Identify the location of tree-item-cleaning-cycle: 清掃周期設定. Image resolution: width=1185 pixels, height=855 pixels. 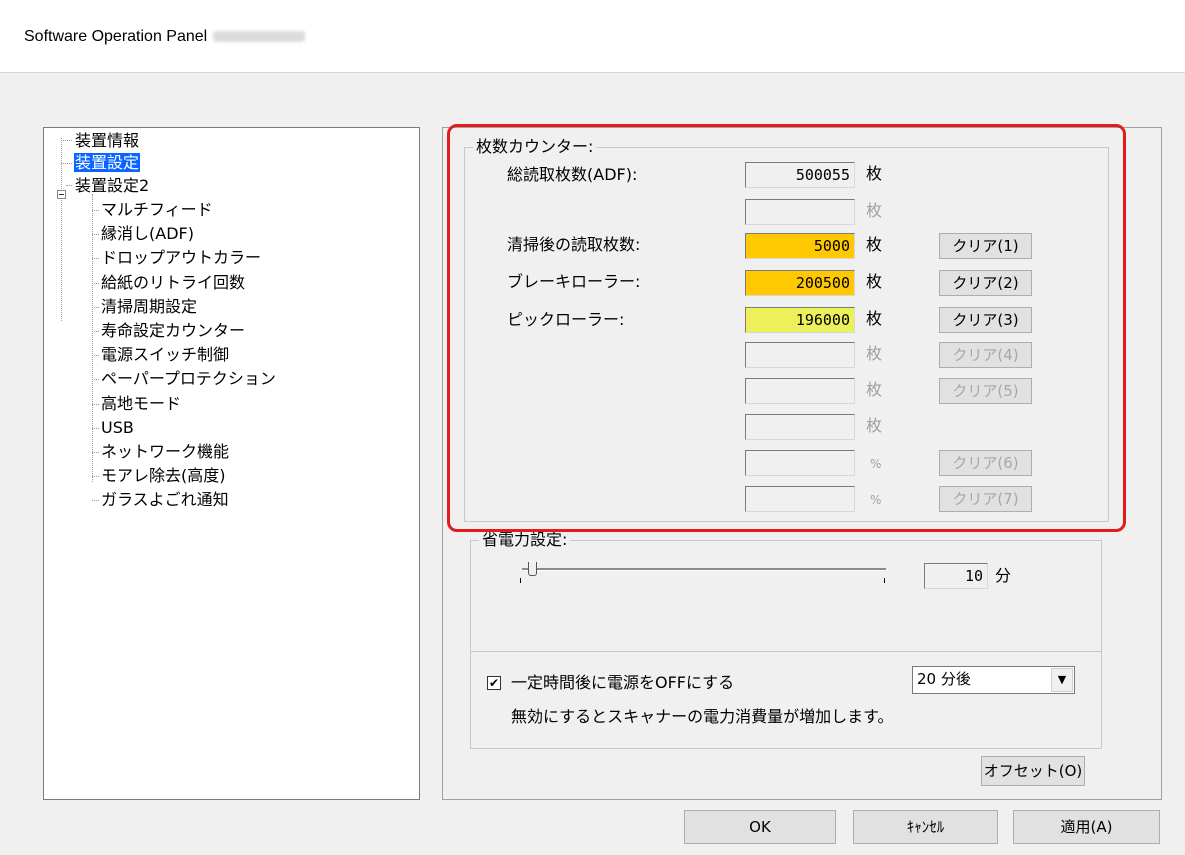
(149, 307).